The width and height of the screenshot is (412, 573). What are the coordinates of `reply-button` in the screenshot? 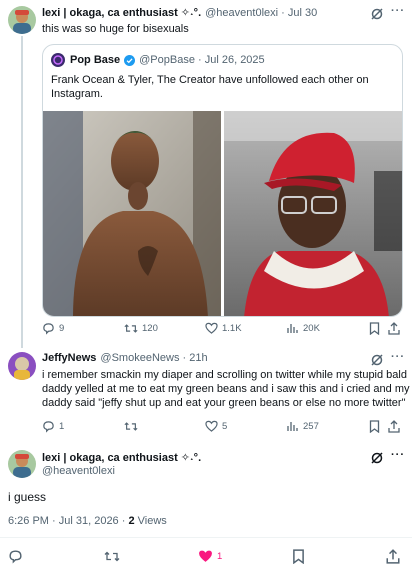 It's located at (15, 556).